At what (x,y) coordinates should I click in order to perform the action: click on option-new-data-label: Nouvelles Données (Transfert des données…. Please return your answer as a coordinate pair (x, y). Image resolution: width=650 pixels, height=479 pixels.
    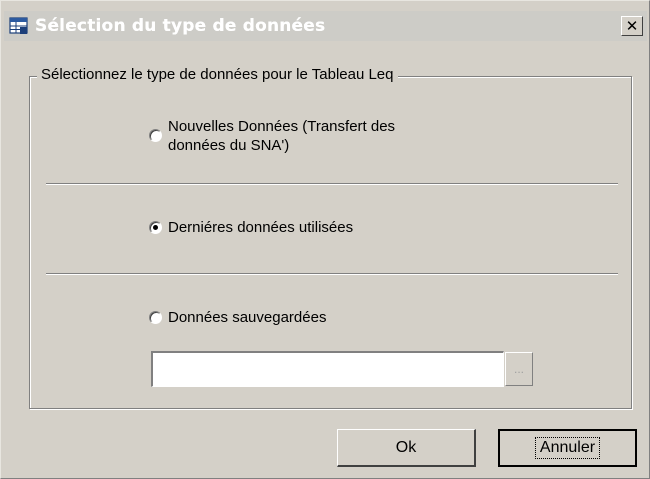
    Looking at the image, I should click on (281, 136).